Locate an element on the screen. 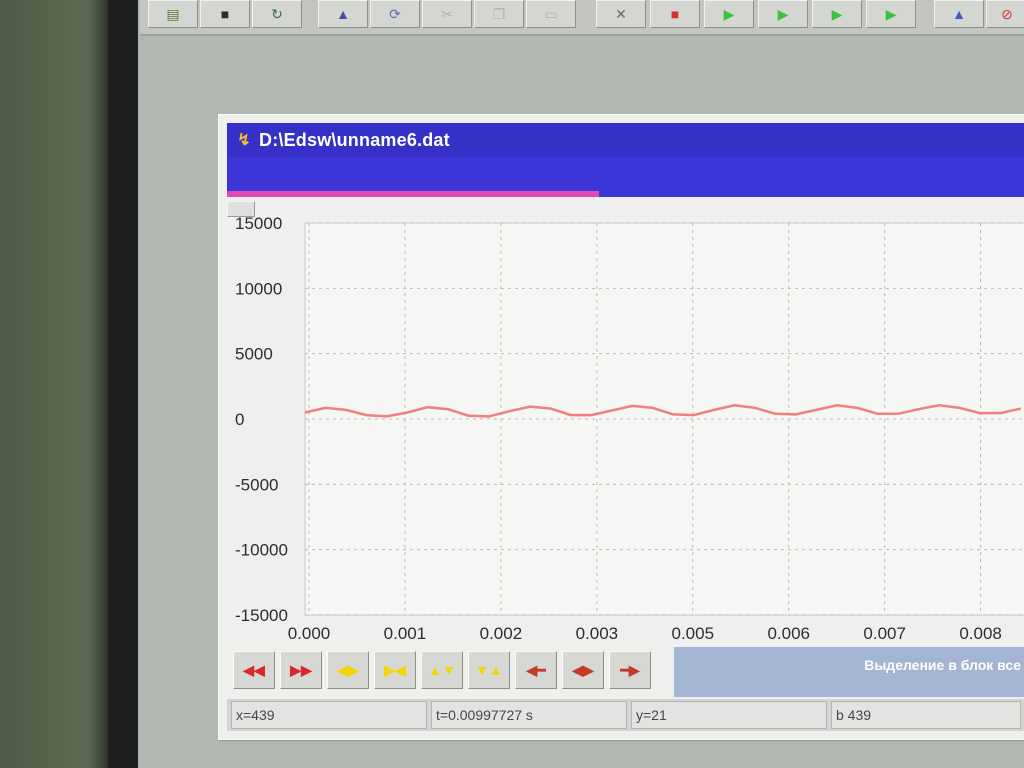 The image size is (1024, 768). scroll-left-fast-icon: ◀◀ is located at coordinates (254, 670).